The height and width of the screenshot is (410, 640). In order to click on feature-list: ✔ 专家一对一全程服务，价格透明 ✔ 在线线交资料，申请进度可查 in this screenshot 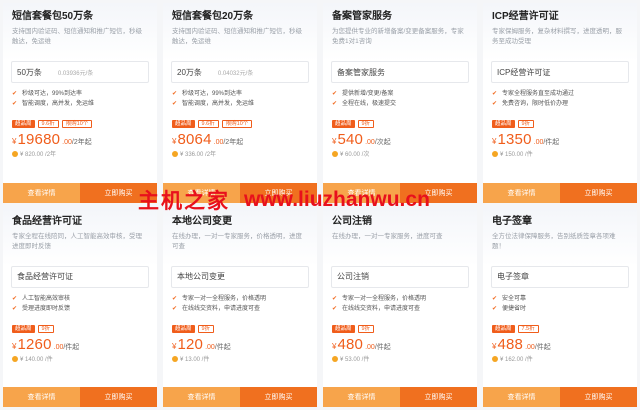, I will do `click(400, 306)`.